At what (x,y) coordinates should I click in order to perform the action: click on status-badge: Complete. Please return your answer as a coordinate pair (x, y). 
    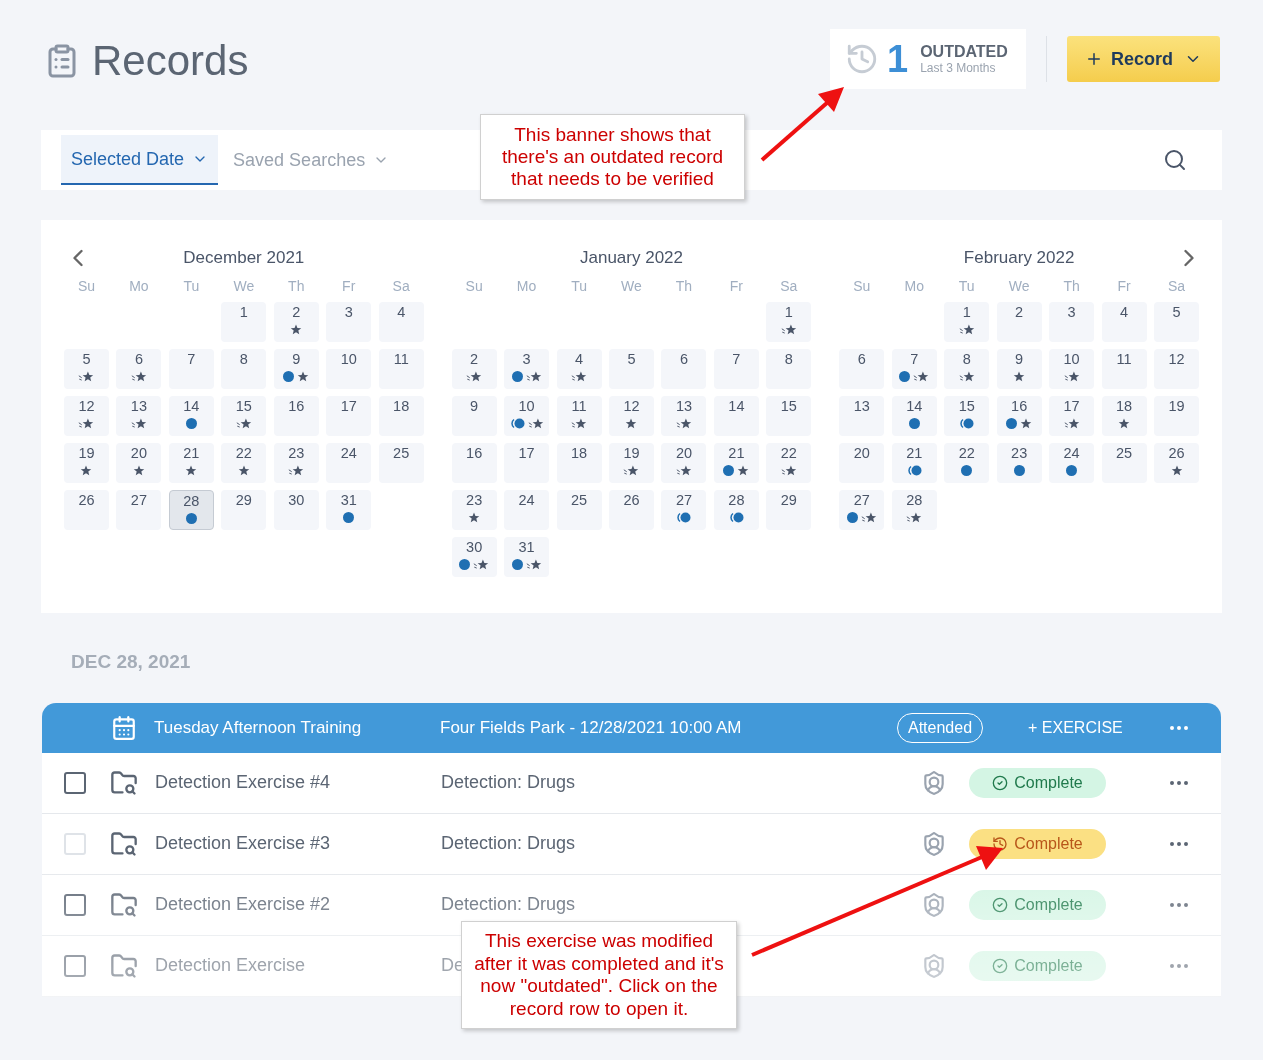
    Looking at the image, I should click on (1037, 782).